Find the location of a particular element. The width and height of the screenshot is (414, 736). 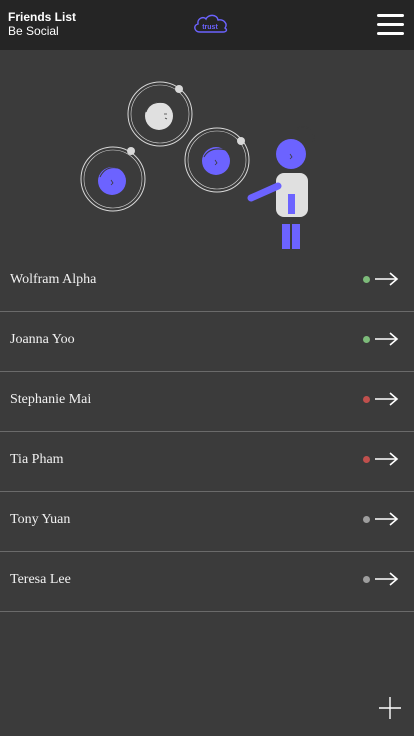

hamburger-menu-icon is located at coordinates (390, 25).